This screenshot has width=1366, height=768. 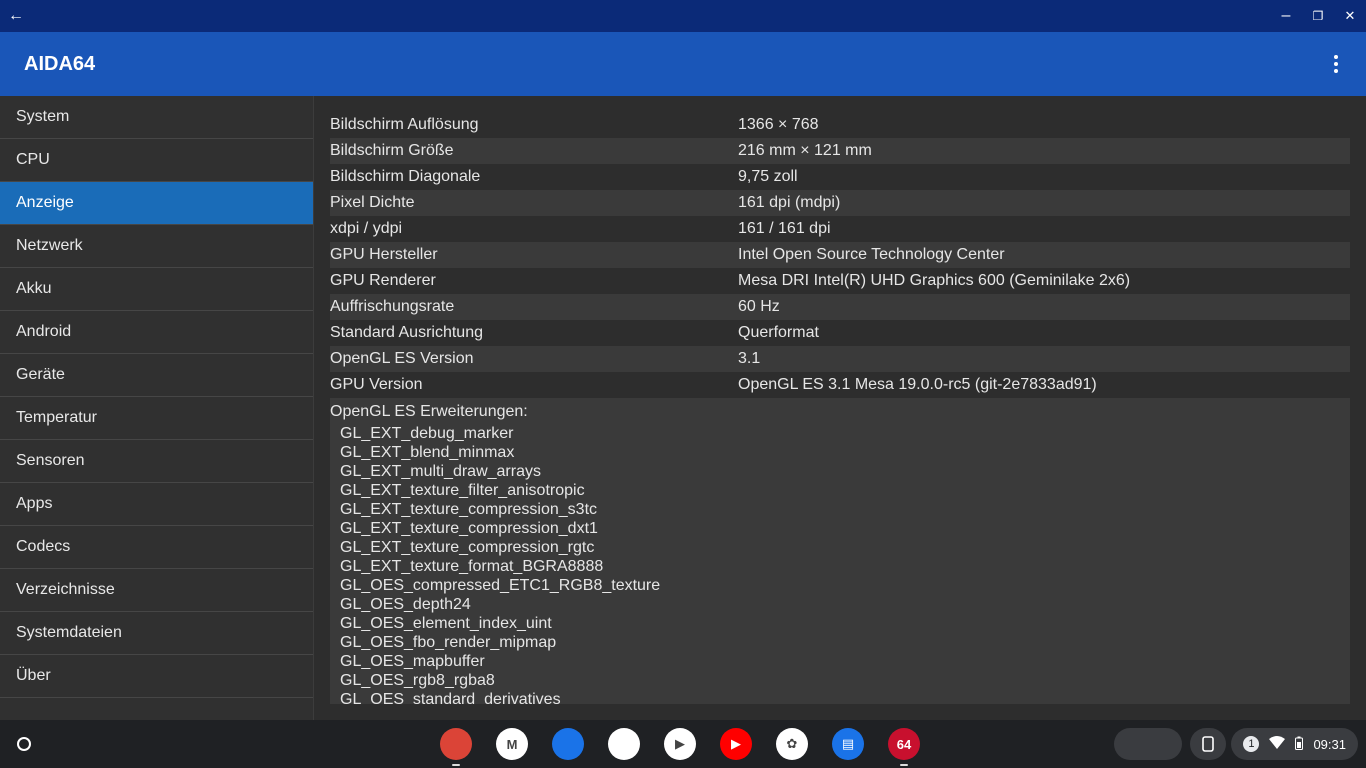 I want to click on sidebar-item-über: Über, so click(x=156, y=676).